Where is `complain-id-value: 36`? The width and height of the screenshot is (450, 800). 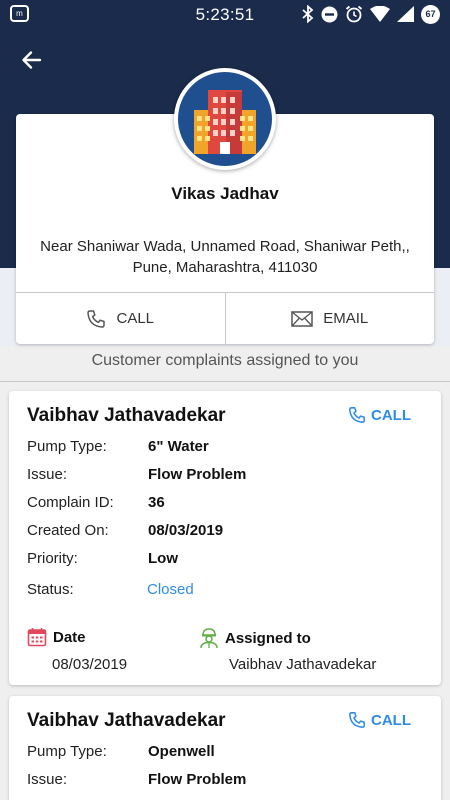 complain-id-value: 36 is located at coordinates (156, 502).